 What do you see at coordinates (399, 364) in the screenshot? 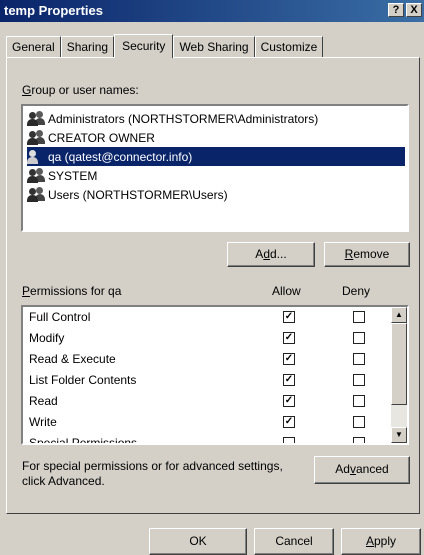
I see `scroll-thumb` at bounding box center [399, 364].